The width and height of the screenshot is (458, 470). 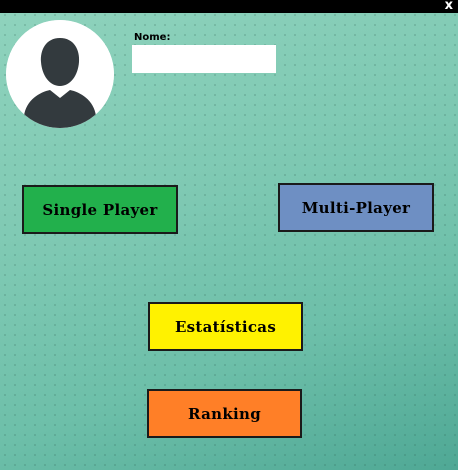 I want to click on name-label: Nome:, so click(x=152, y=37).